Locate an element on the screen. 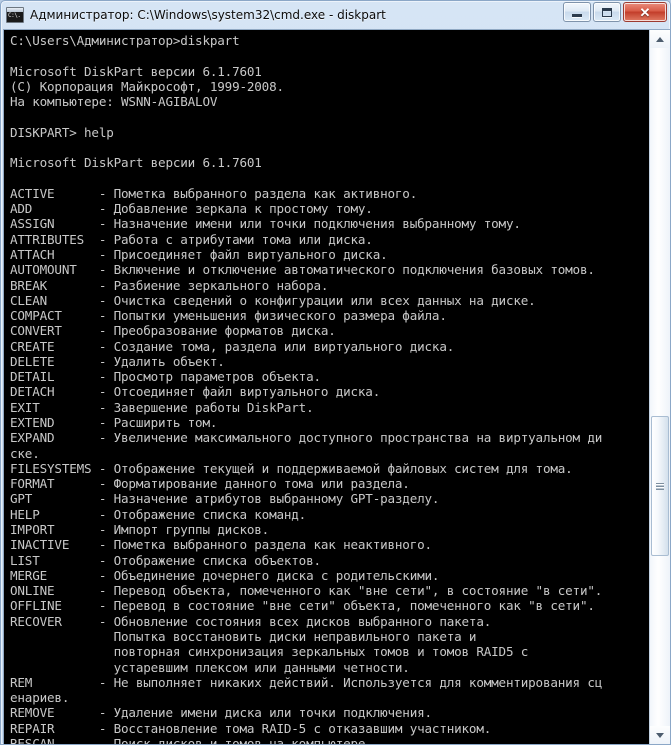  scroll-down-button is located at coordinates (660, 735).